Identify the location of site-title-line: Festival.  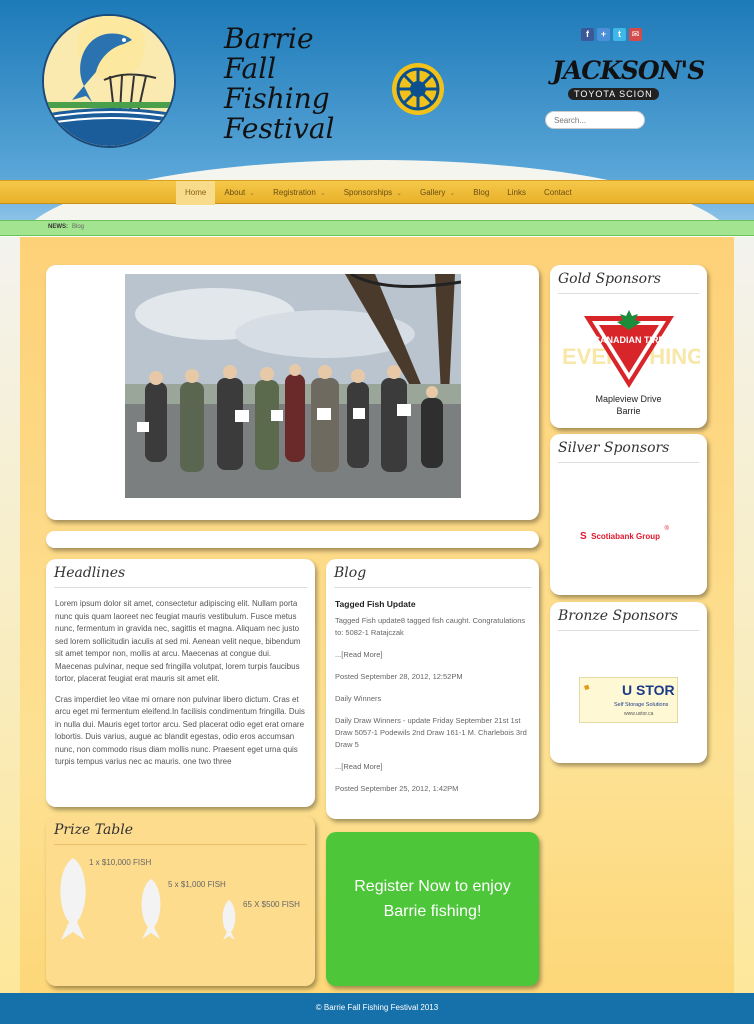
(279, 128).